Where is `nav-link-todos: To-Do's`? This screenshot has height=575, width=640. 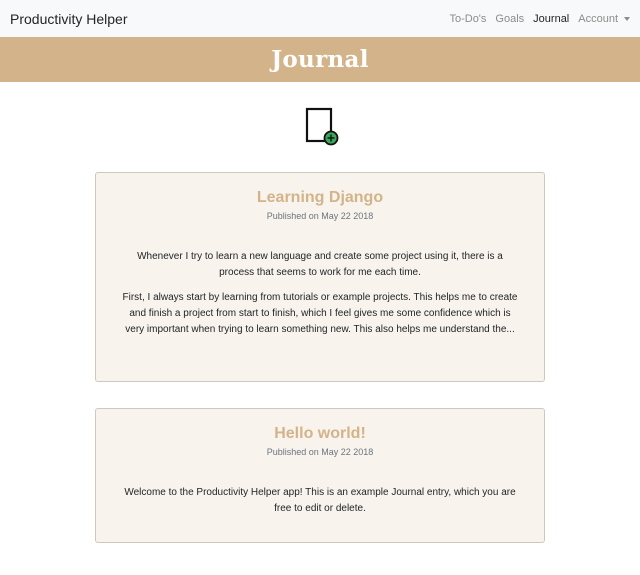 nav-link-todos: To-Do's is located at coordinates (467, 19).